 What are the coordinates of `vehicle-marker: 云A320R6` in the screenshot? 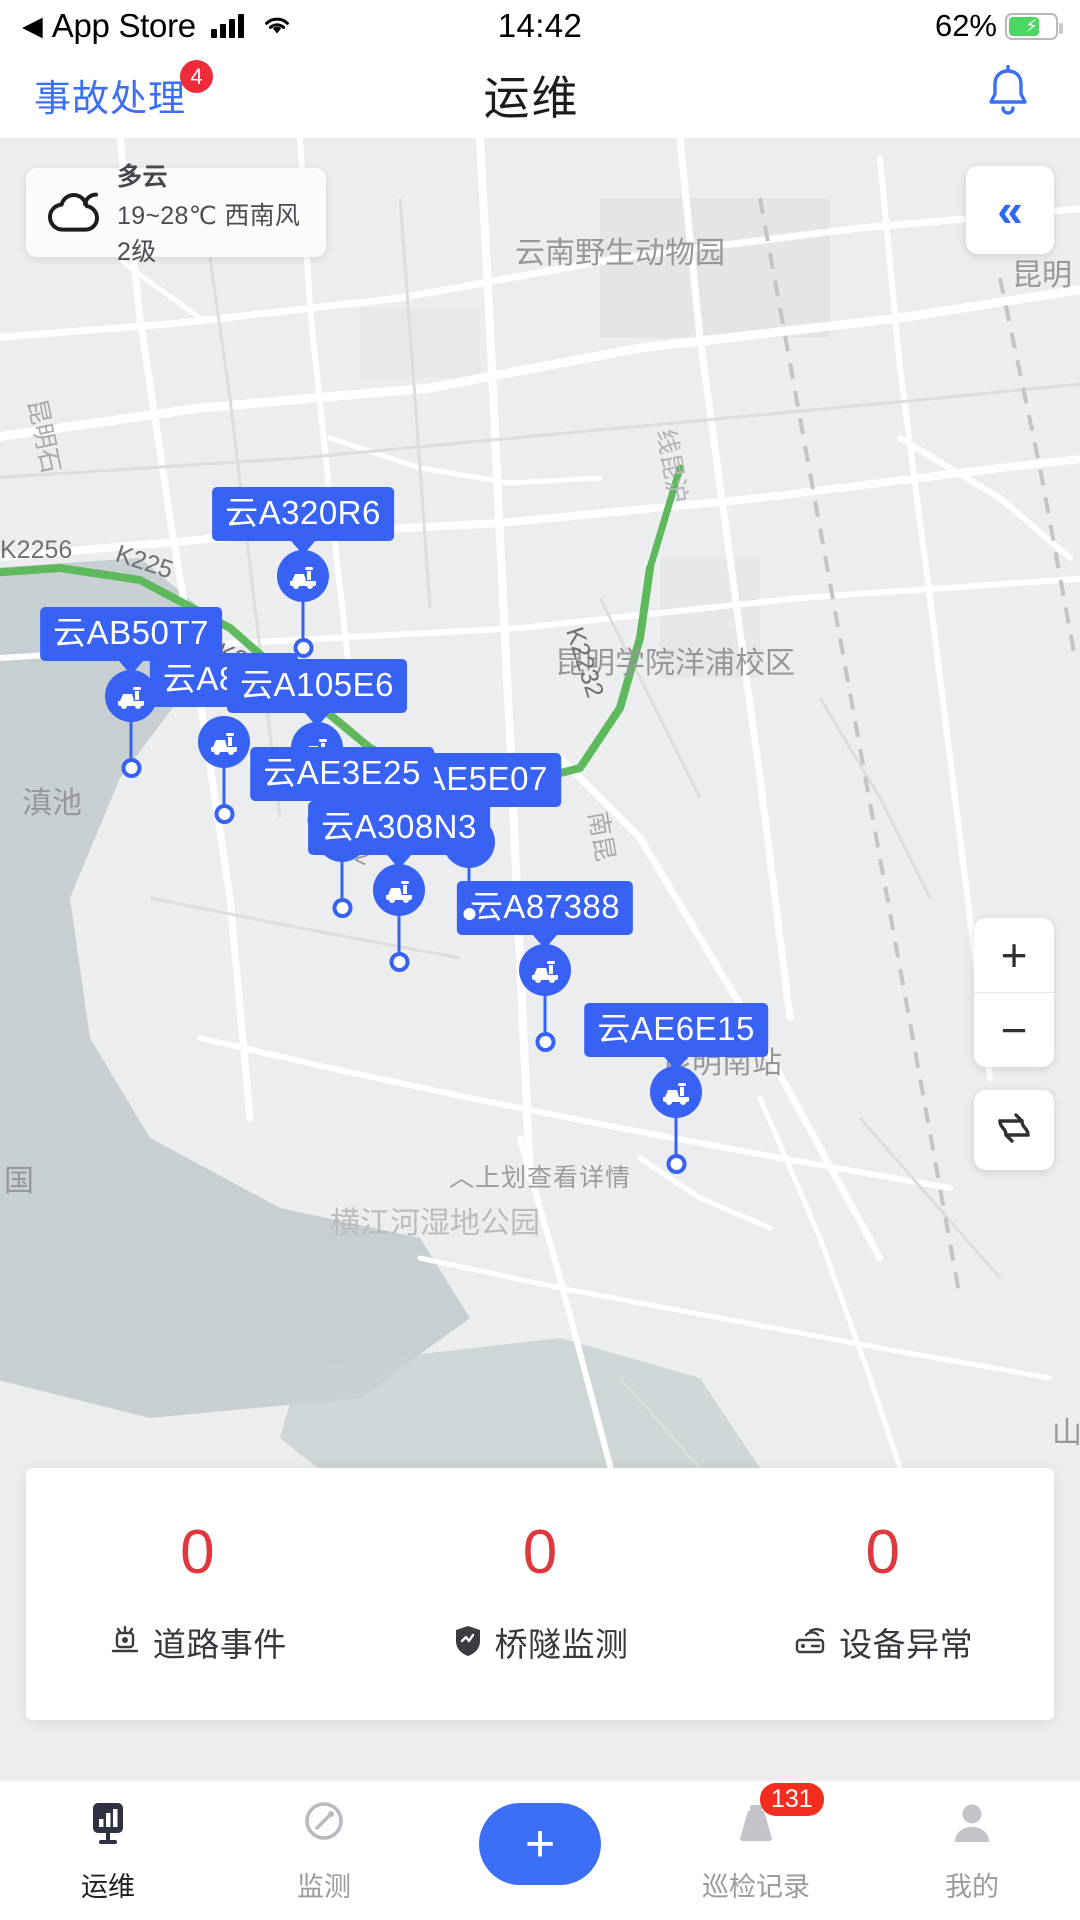 It's located at (303, 562).